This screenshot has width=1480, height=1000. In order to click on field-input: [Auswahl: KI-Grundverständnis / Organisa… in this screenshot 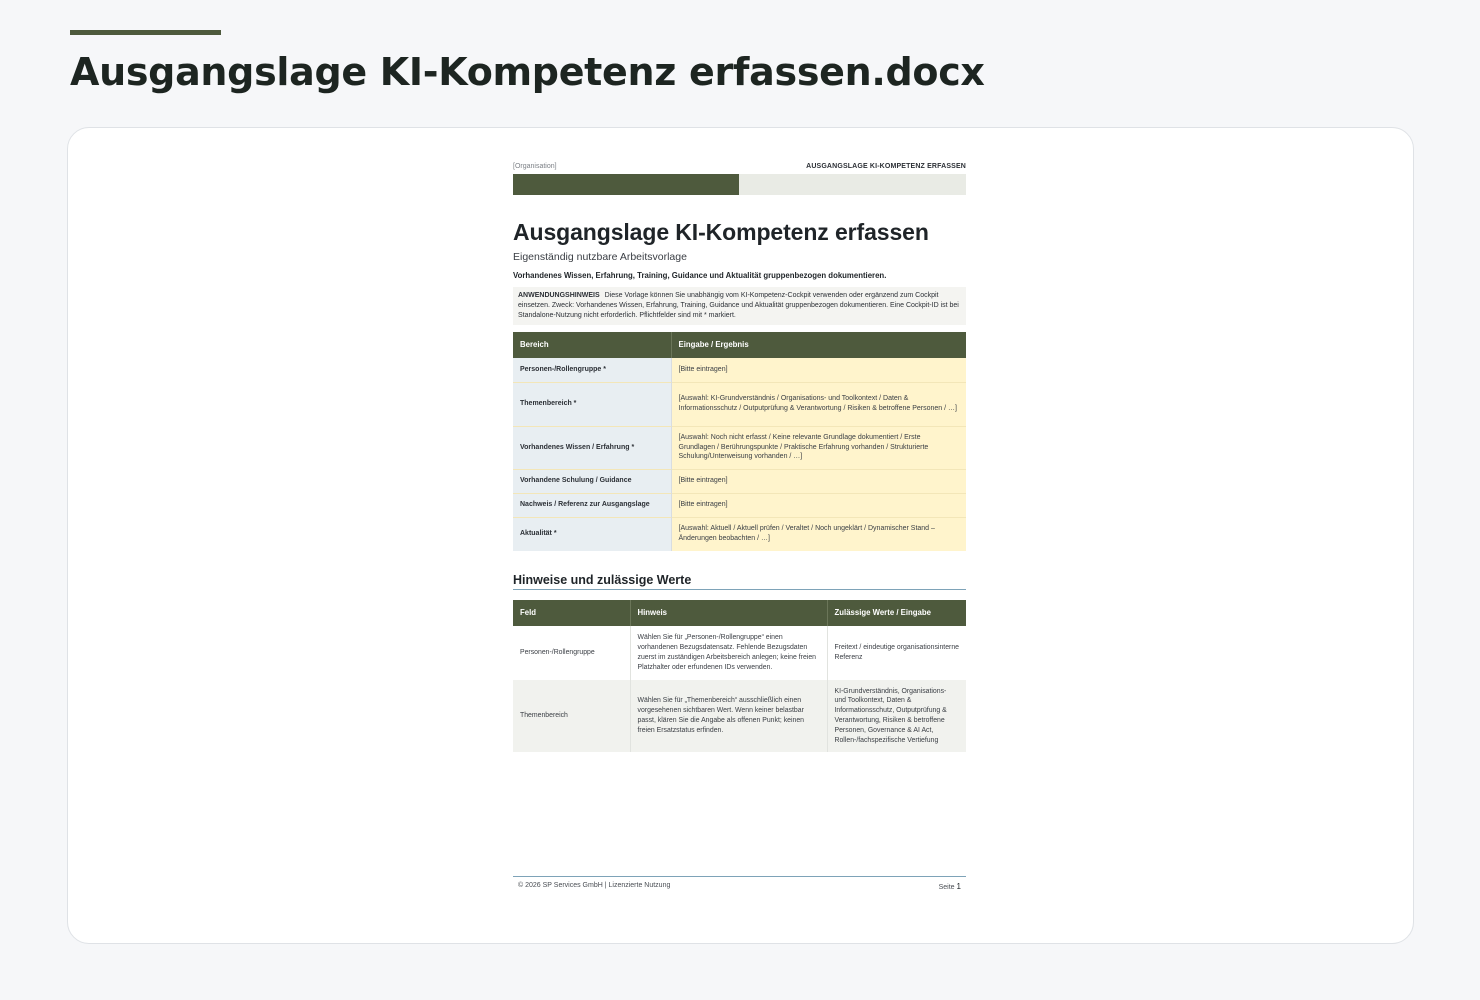, I will do `click(818, 403)`.